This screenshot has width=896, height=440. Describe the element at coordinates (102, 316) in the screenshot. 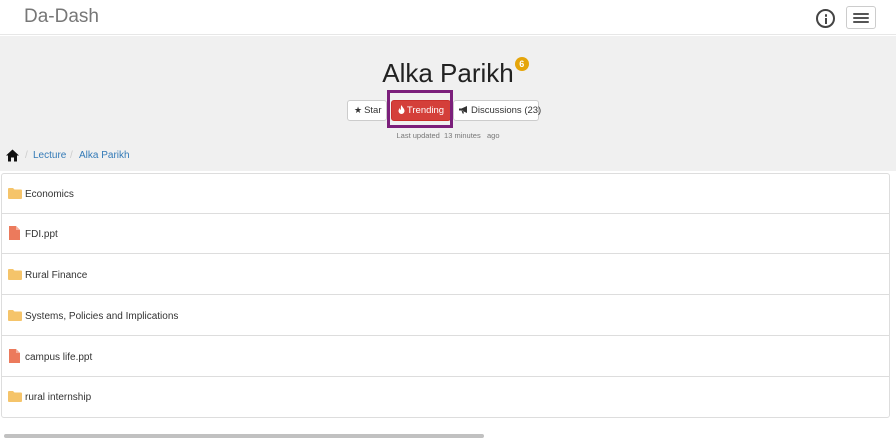

I see `list-item-label: Systems, Policies and Implications` at that location.